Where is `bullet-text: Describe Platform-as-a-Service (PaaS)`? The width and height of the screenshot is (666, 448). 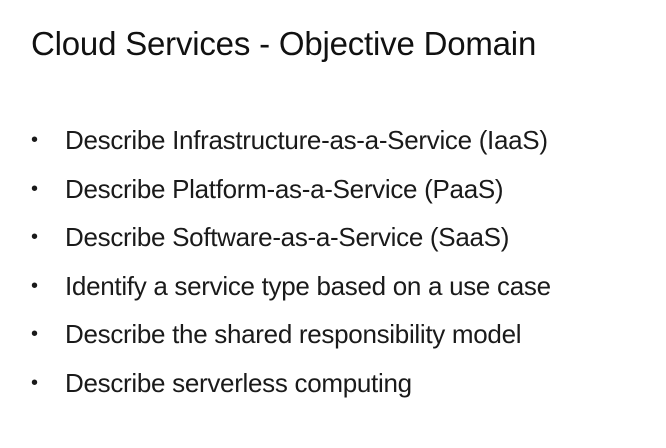
bullet-text: Describe Platform-as-a-Service (PaaS) is located at coordinates (284, 188).